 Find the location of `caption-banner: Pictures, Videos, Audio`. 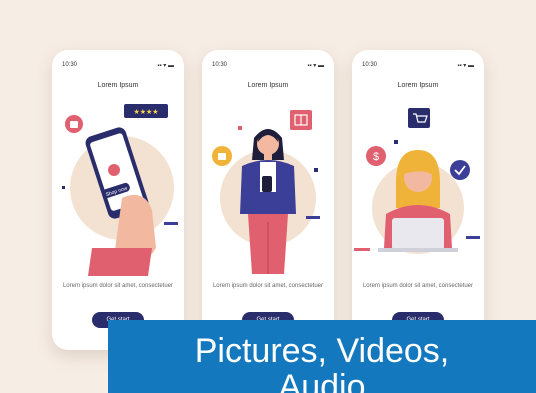

caption-banner: Pictures, Videos, Audio is located at coordinates (322, 356).